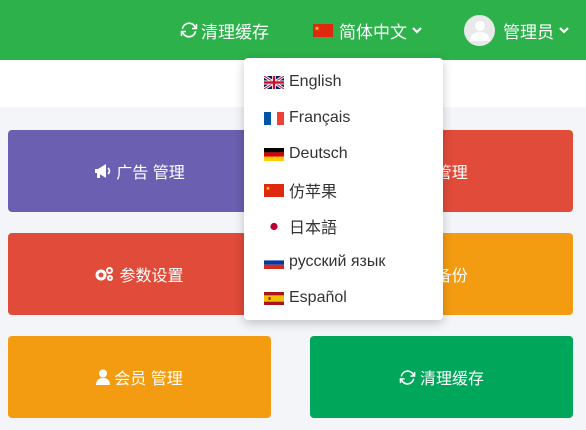 Image resolution: width=586 pixels, height=430 pixels. I want to click on language-option-russian: русский язык, so click(343, 262).